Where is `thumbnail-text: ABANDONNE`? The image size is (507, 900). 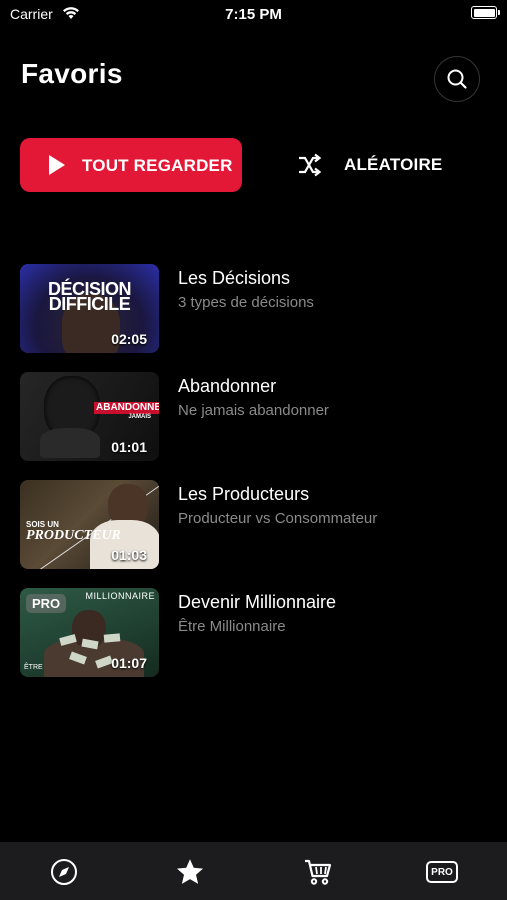
thumbnail-text: ABANDONNE is located at coordinates (127, 407).